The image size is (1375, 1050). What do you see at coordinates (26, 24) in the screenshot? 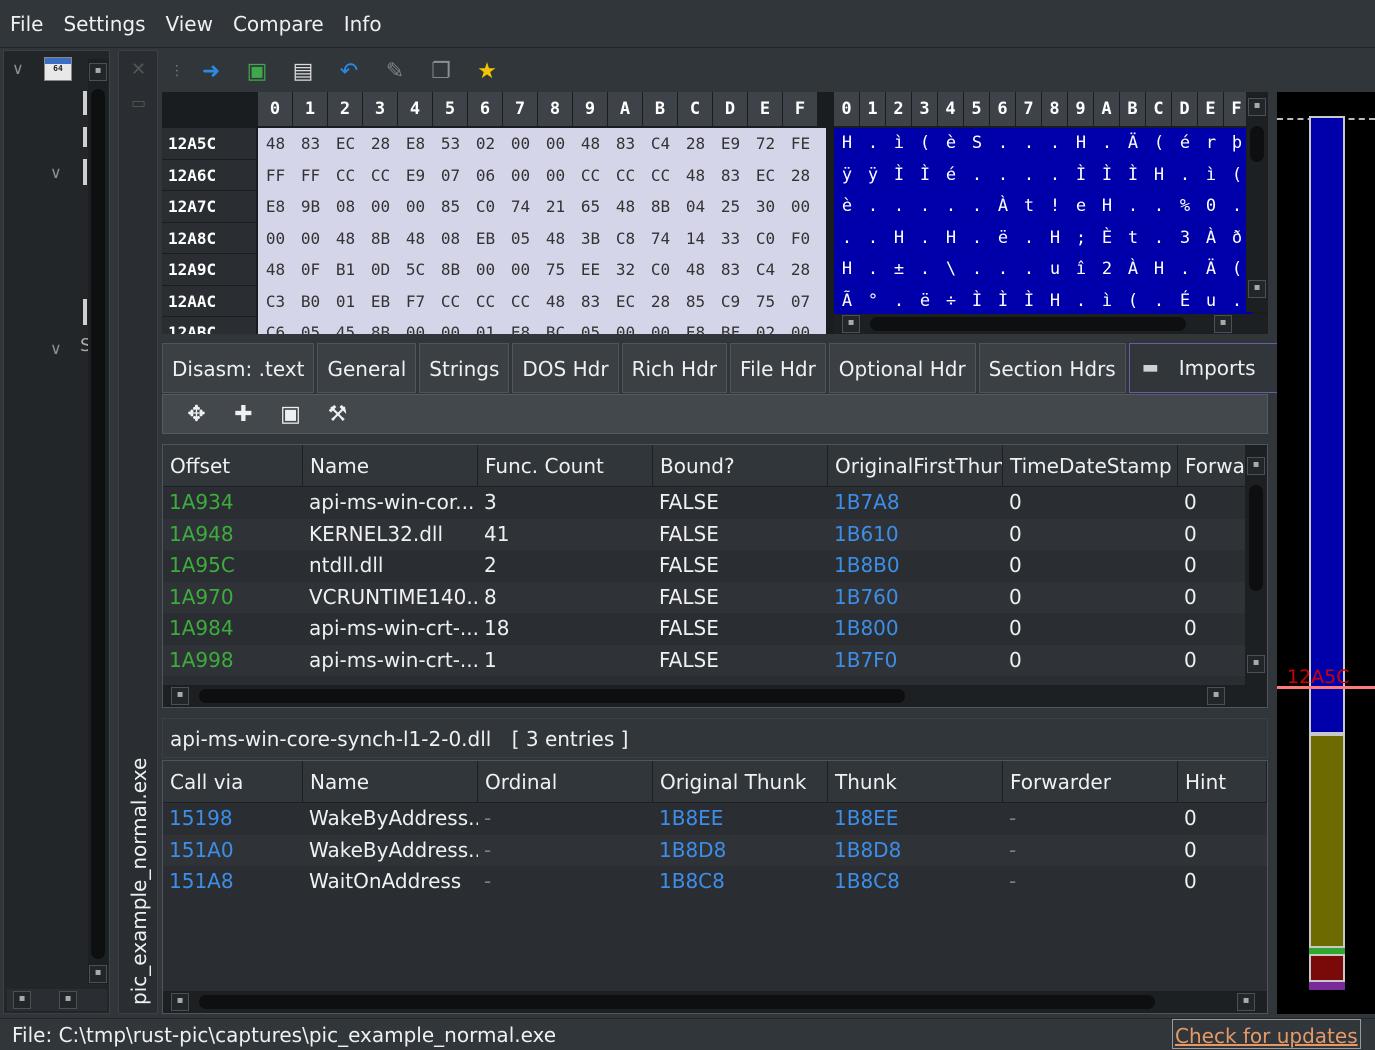
I see `menu-file: File` at bounding box center [26, 24].